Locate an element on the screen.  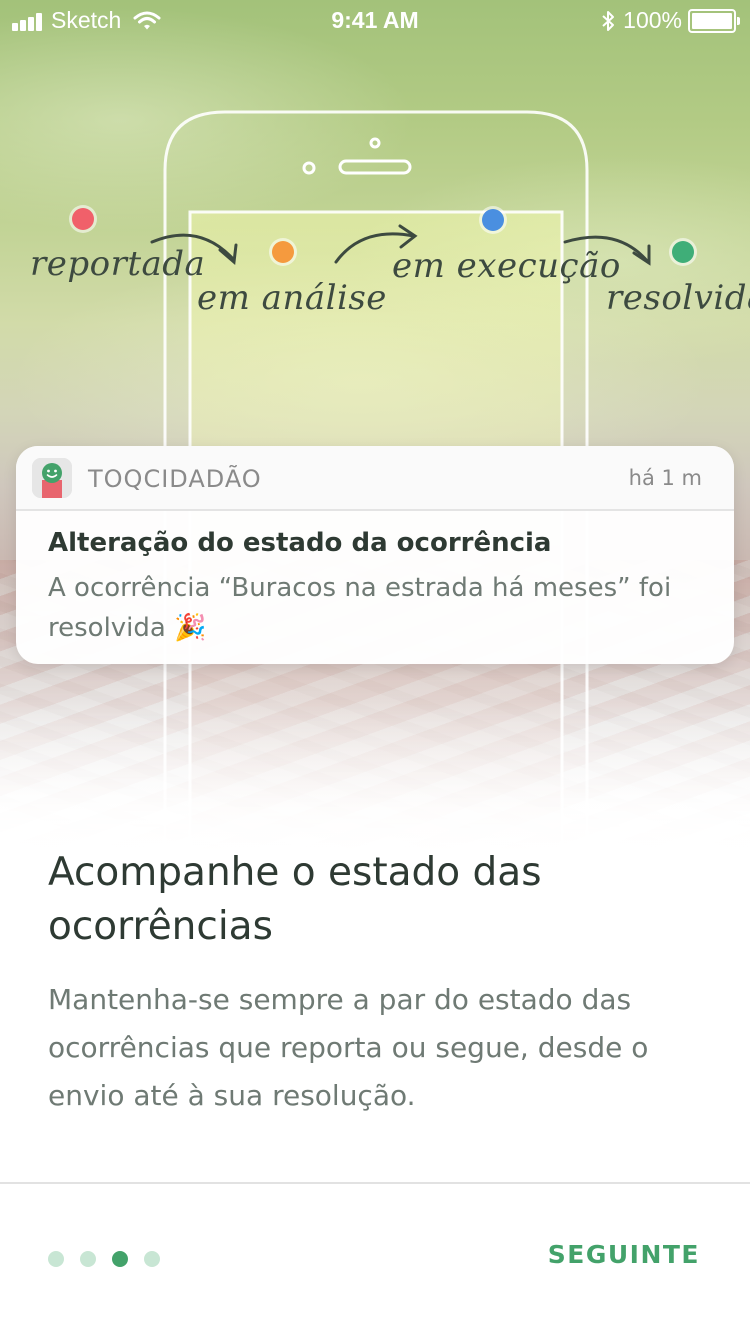
page-title: Acompanhe o estado das ocorrências is located at coordinates (295, 899).